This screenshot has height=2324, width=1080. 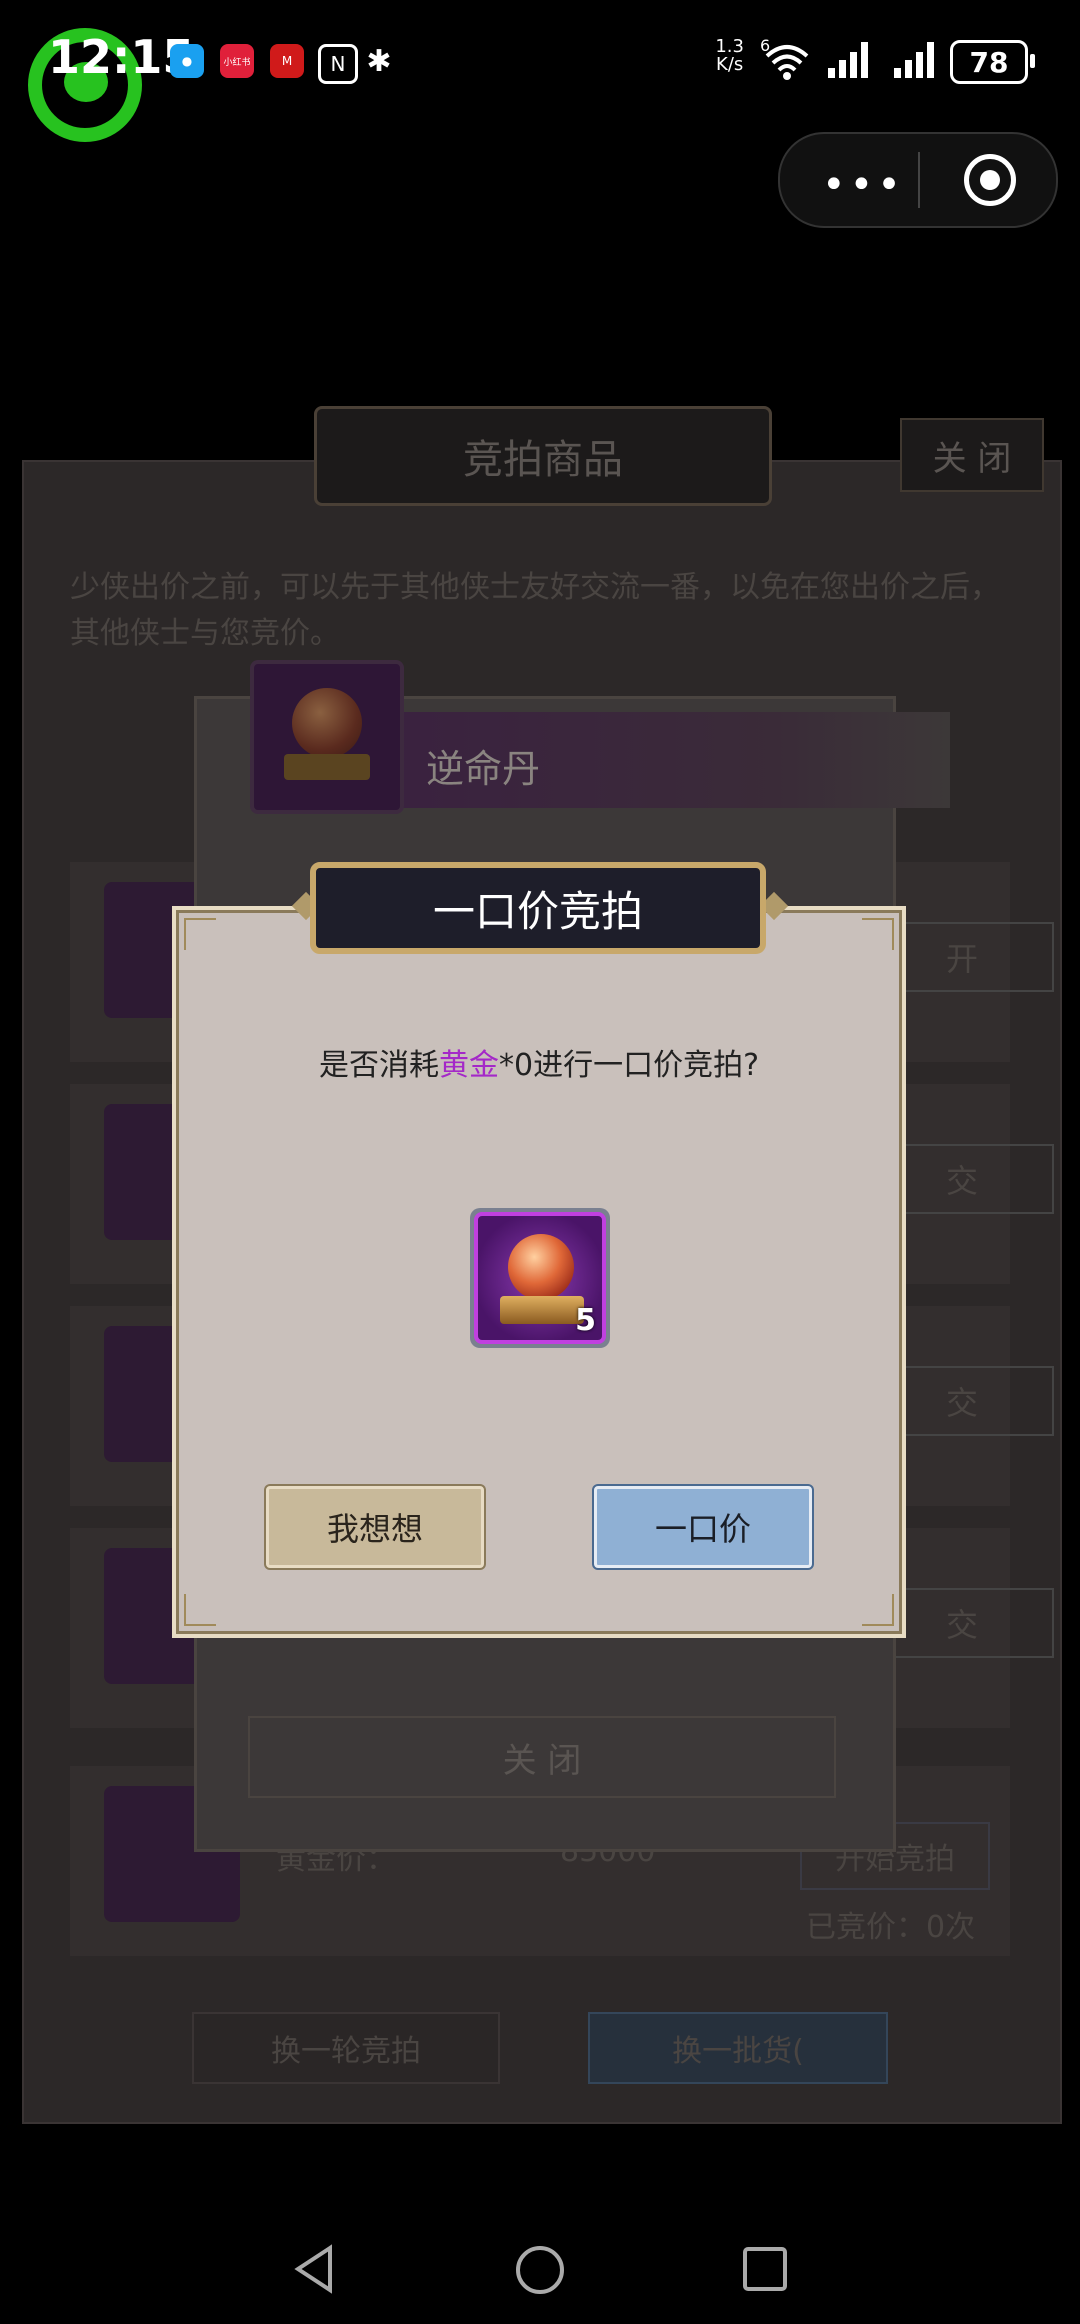 What do you see at coordinates (543, 456) in the screenshot?
I see `auction-panel-title: 竞拍商品` at bounding box center [543, 456].